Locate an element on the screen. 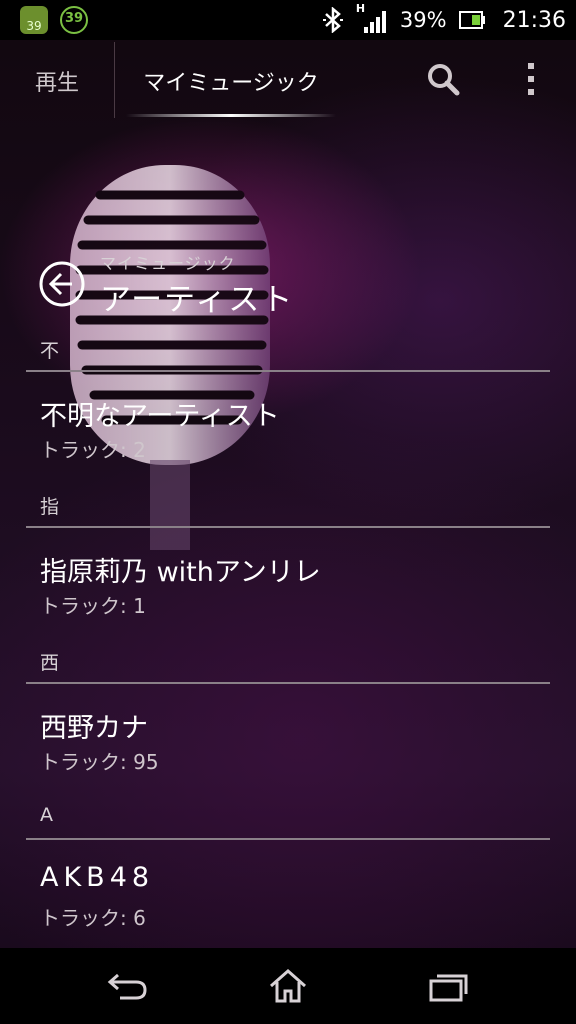  list-item: 不明なアーティスト トラック: 2 is located at coordinates (288, 429).